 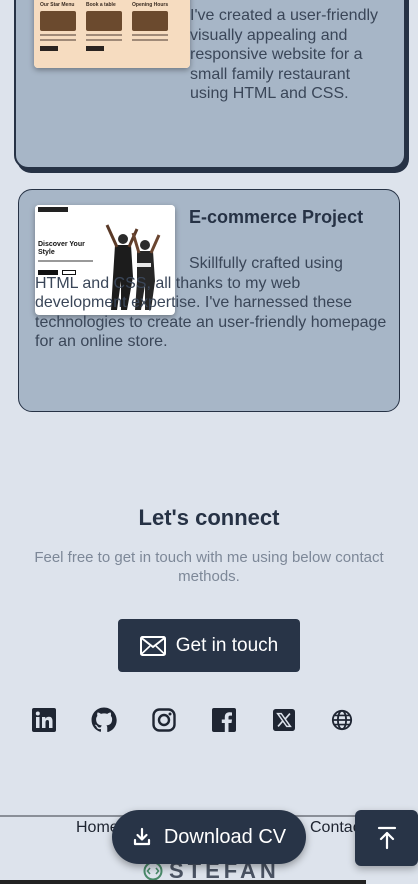 What do you see at coordinates (225, 836) in the screenshot?
I see `download-cv-label: Download CV` at bounding box center [225, 836].